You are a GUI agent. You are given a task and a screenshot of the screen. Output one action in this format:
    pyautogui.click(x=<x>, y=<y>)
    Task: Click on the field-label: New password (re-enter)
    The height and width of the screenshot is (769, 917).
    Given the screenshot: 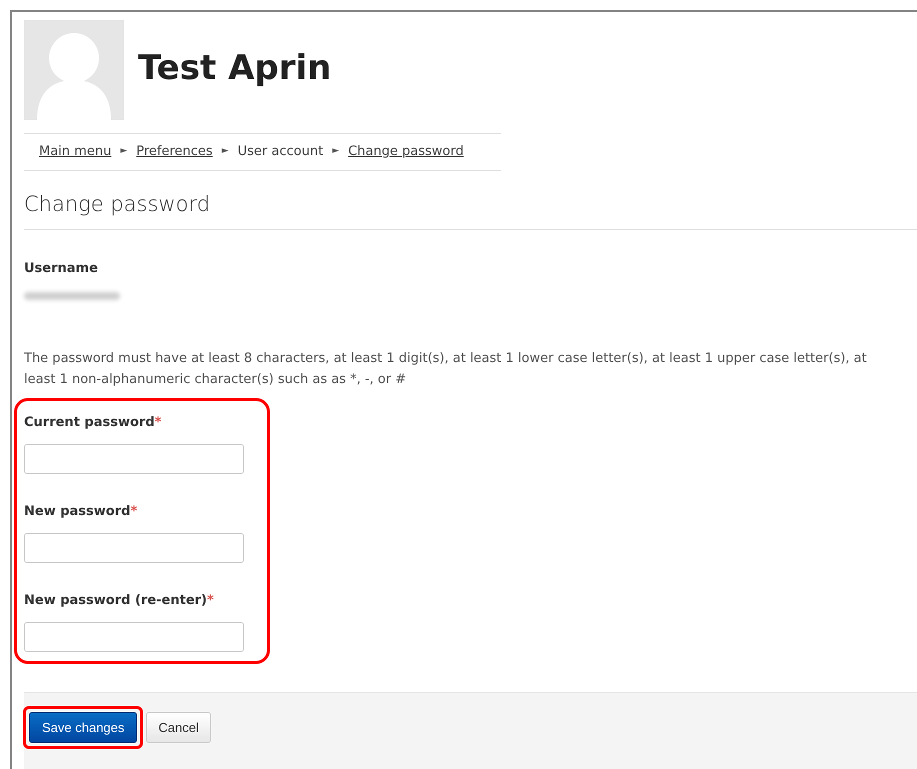 What is the action you would take?
    pyautogui.click(x=115, y=601)
    